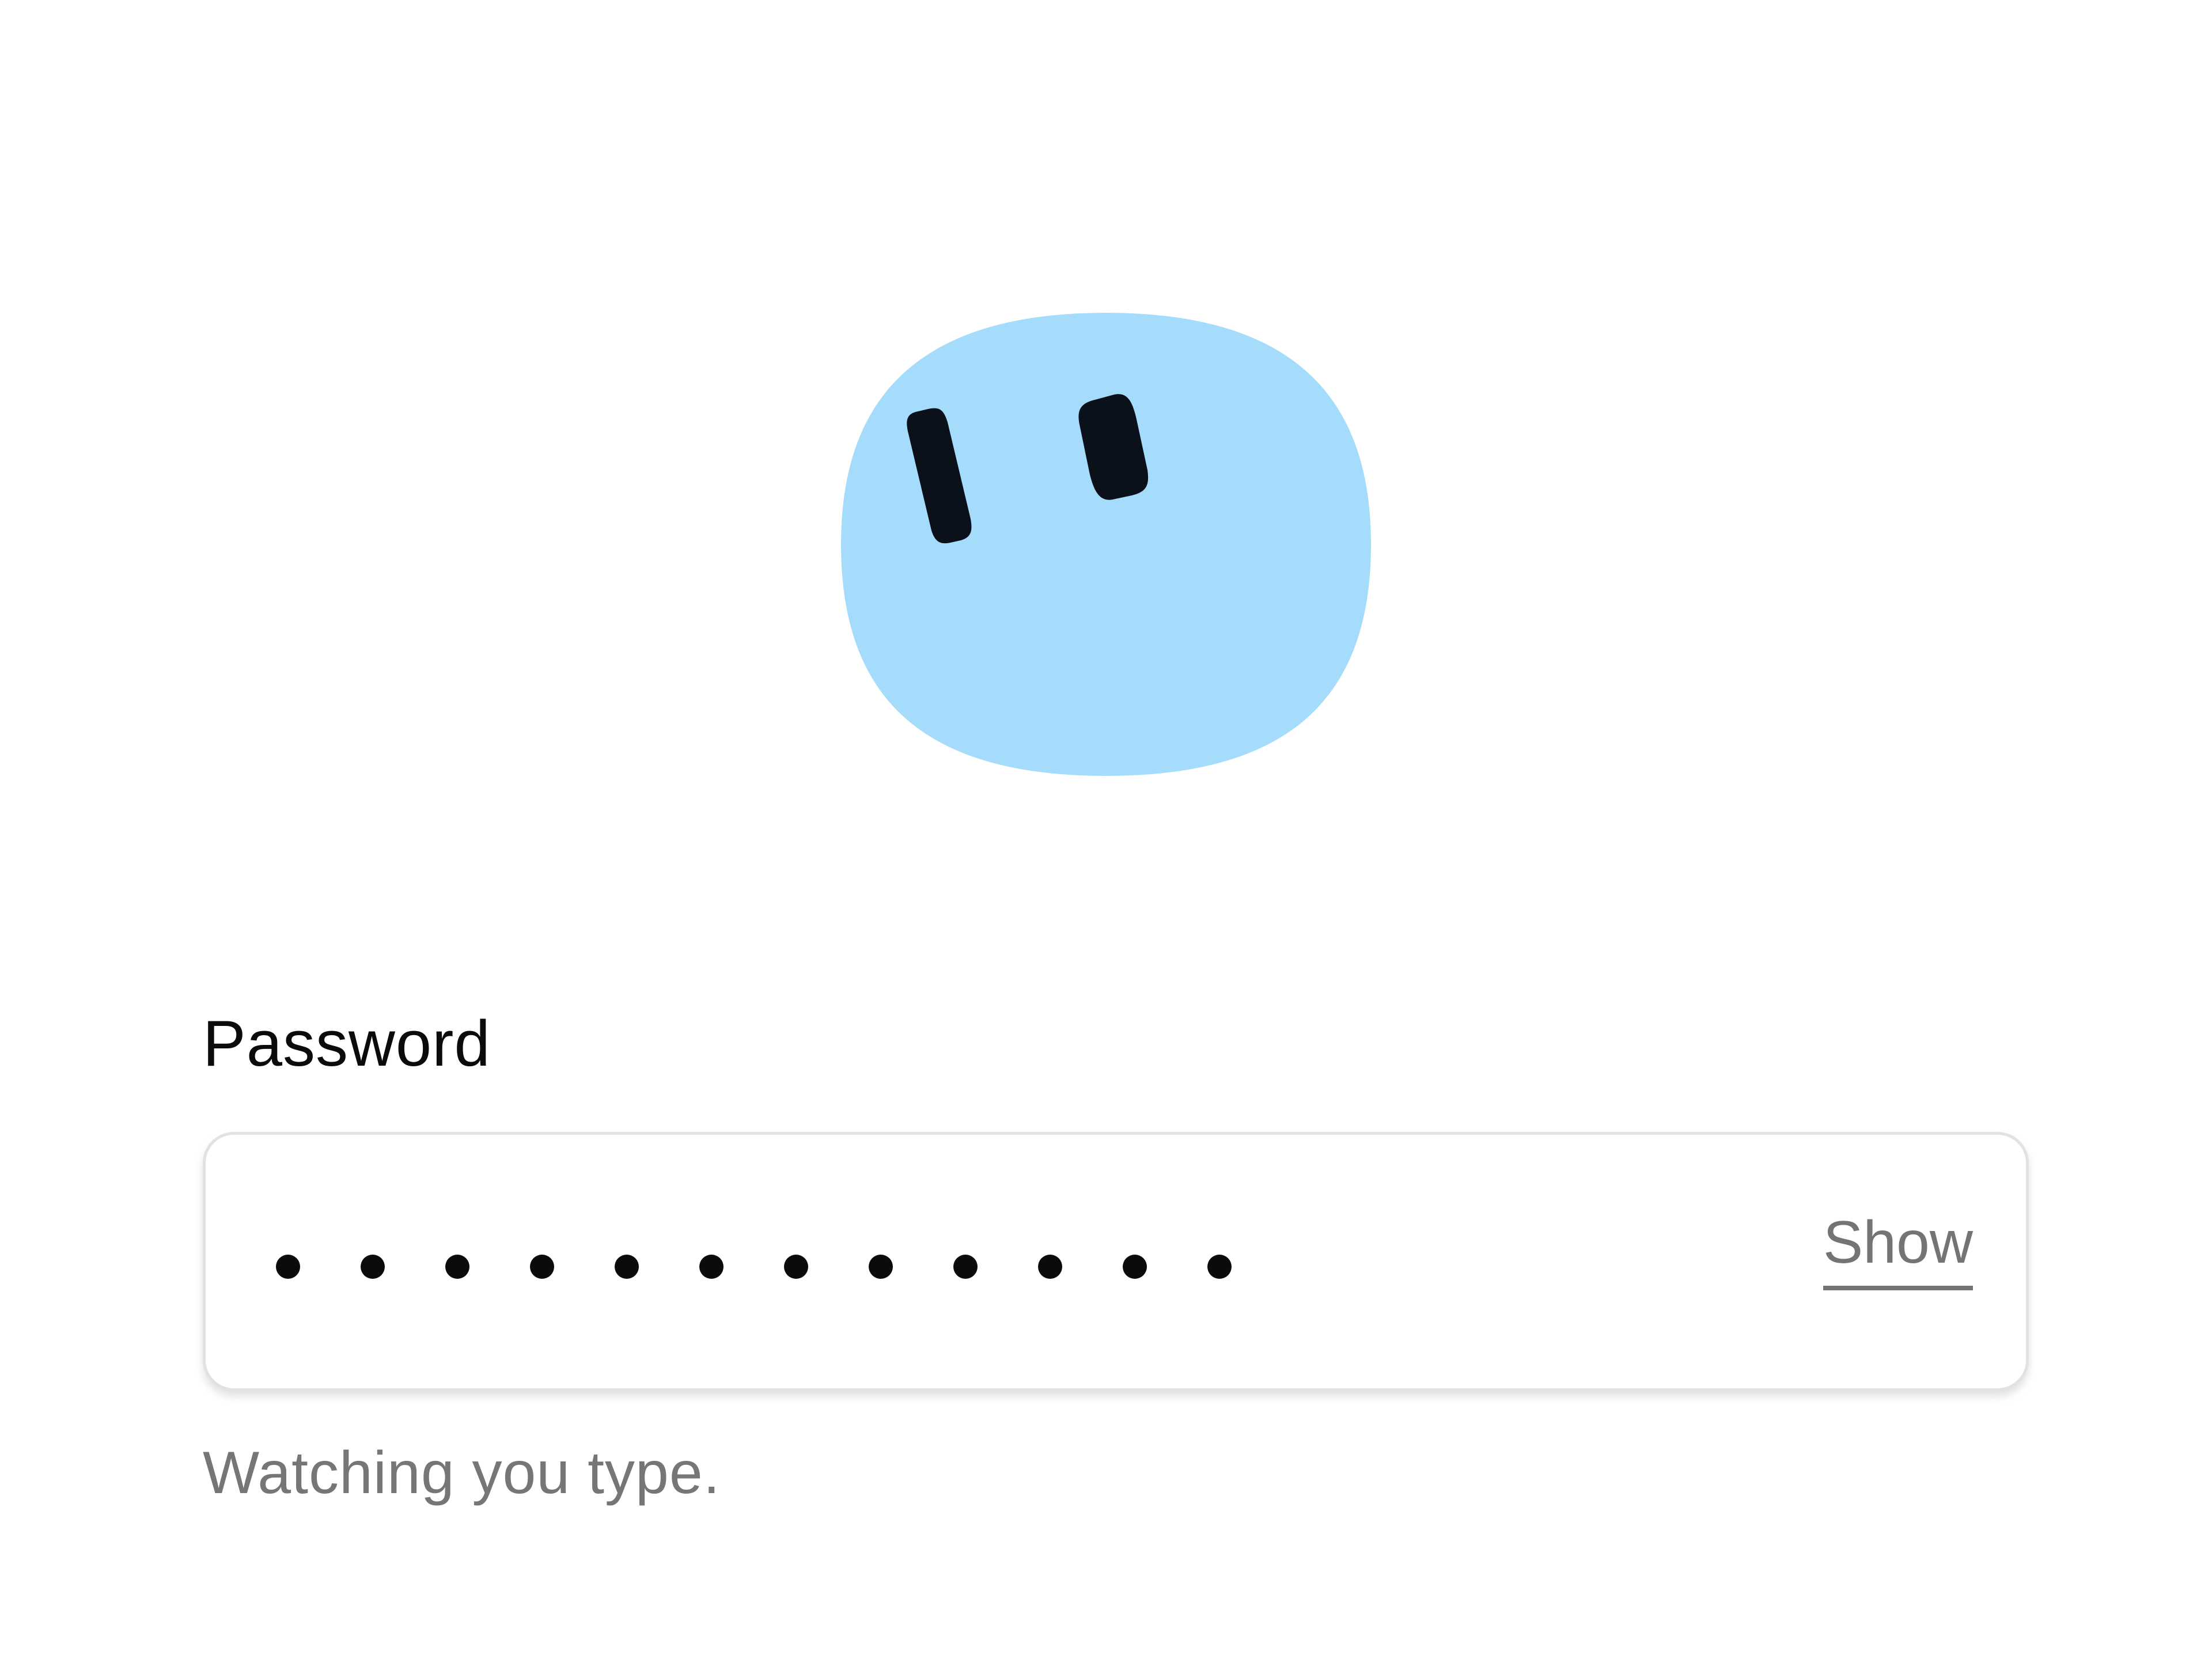 This screenshot has height=1659, width=2212. Describe the element at coordinates (754, 1266) in the screenshot. I see `password-mask` at that location.